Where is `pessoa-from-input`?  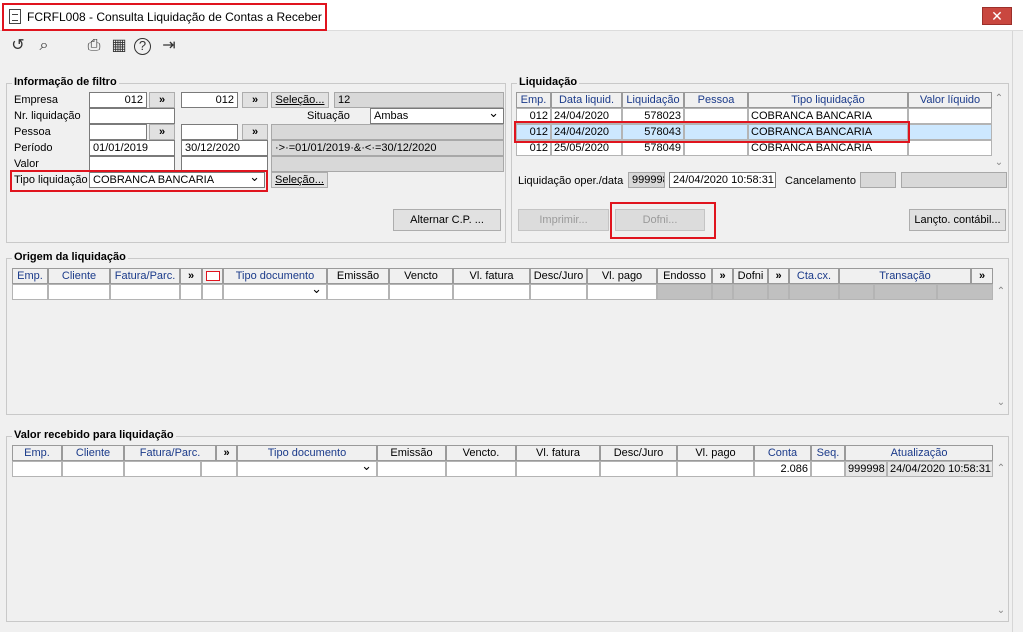 pessoa-from-input is located at coordinates (118, 132).